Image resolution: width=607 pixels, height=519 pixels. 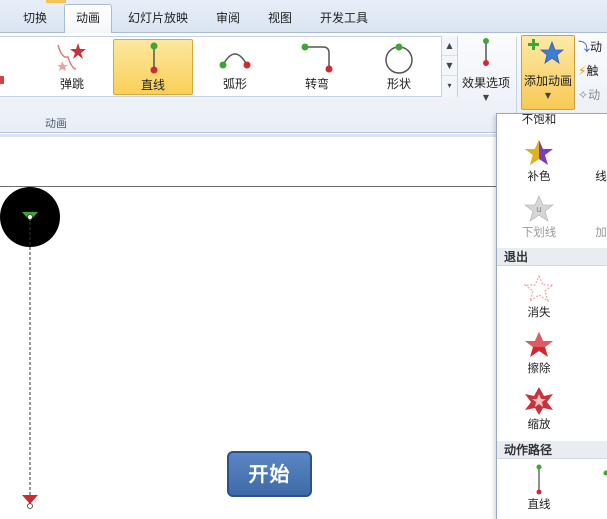 I want to click on effect-path-line: 直线, so click(x=539, y=488).